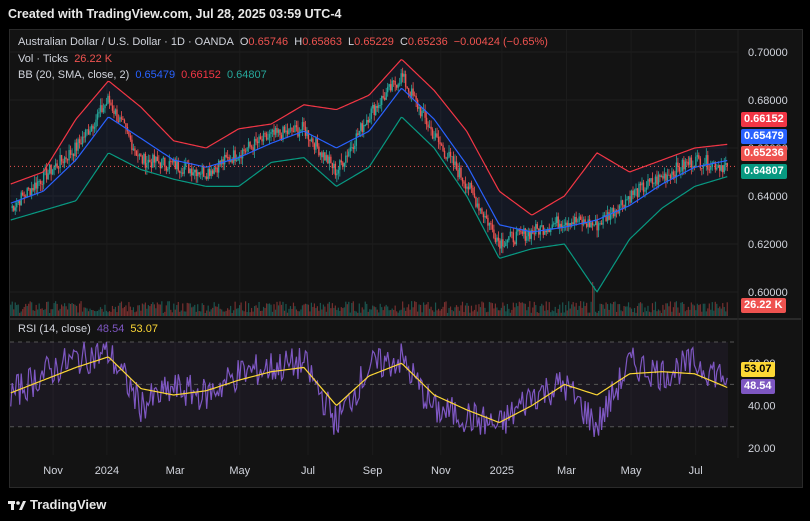 The height and width of the screenshot is (521, 810). I want to click on price-axis-label: 0.64000, so click(768, 197).